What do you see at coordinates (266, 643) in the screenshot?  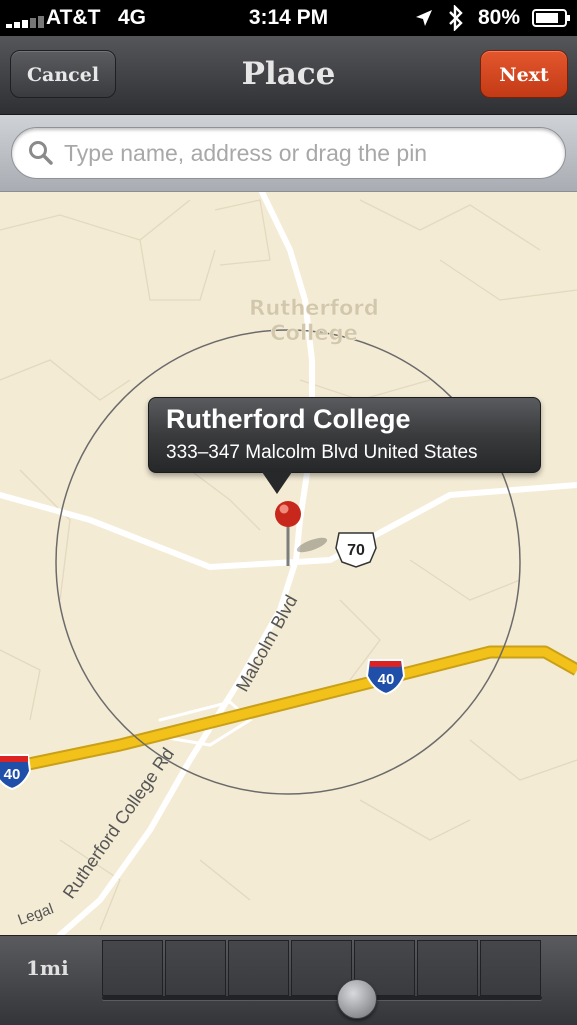 I see `road-label-malcolm-blvd: Malcolm Blvd` at bounding box center [266, 643].